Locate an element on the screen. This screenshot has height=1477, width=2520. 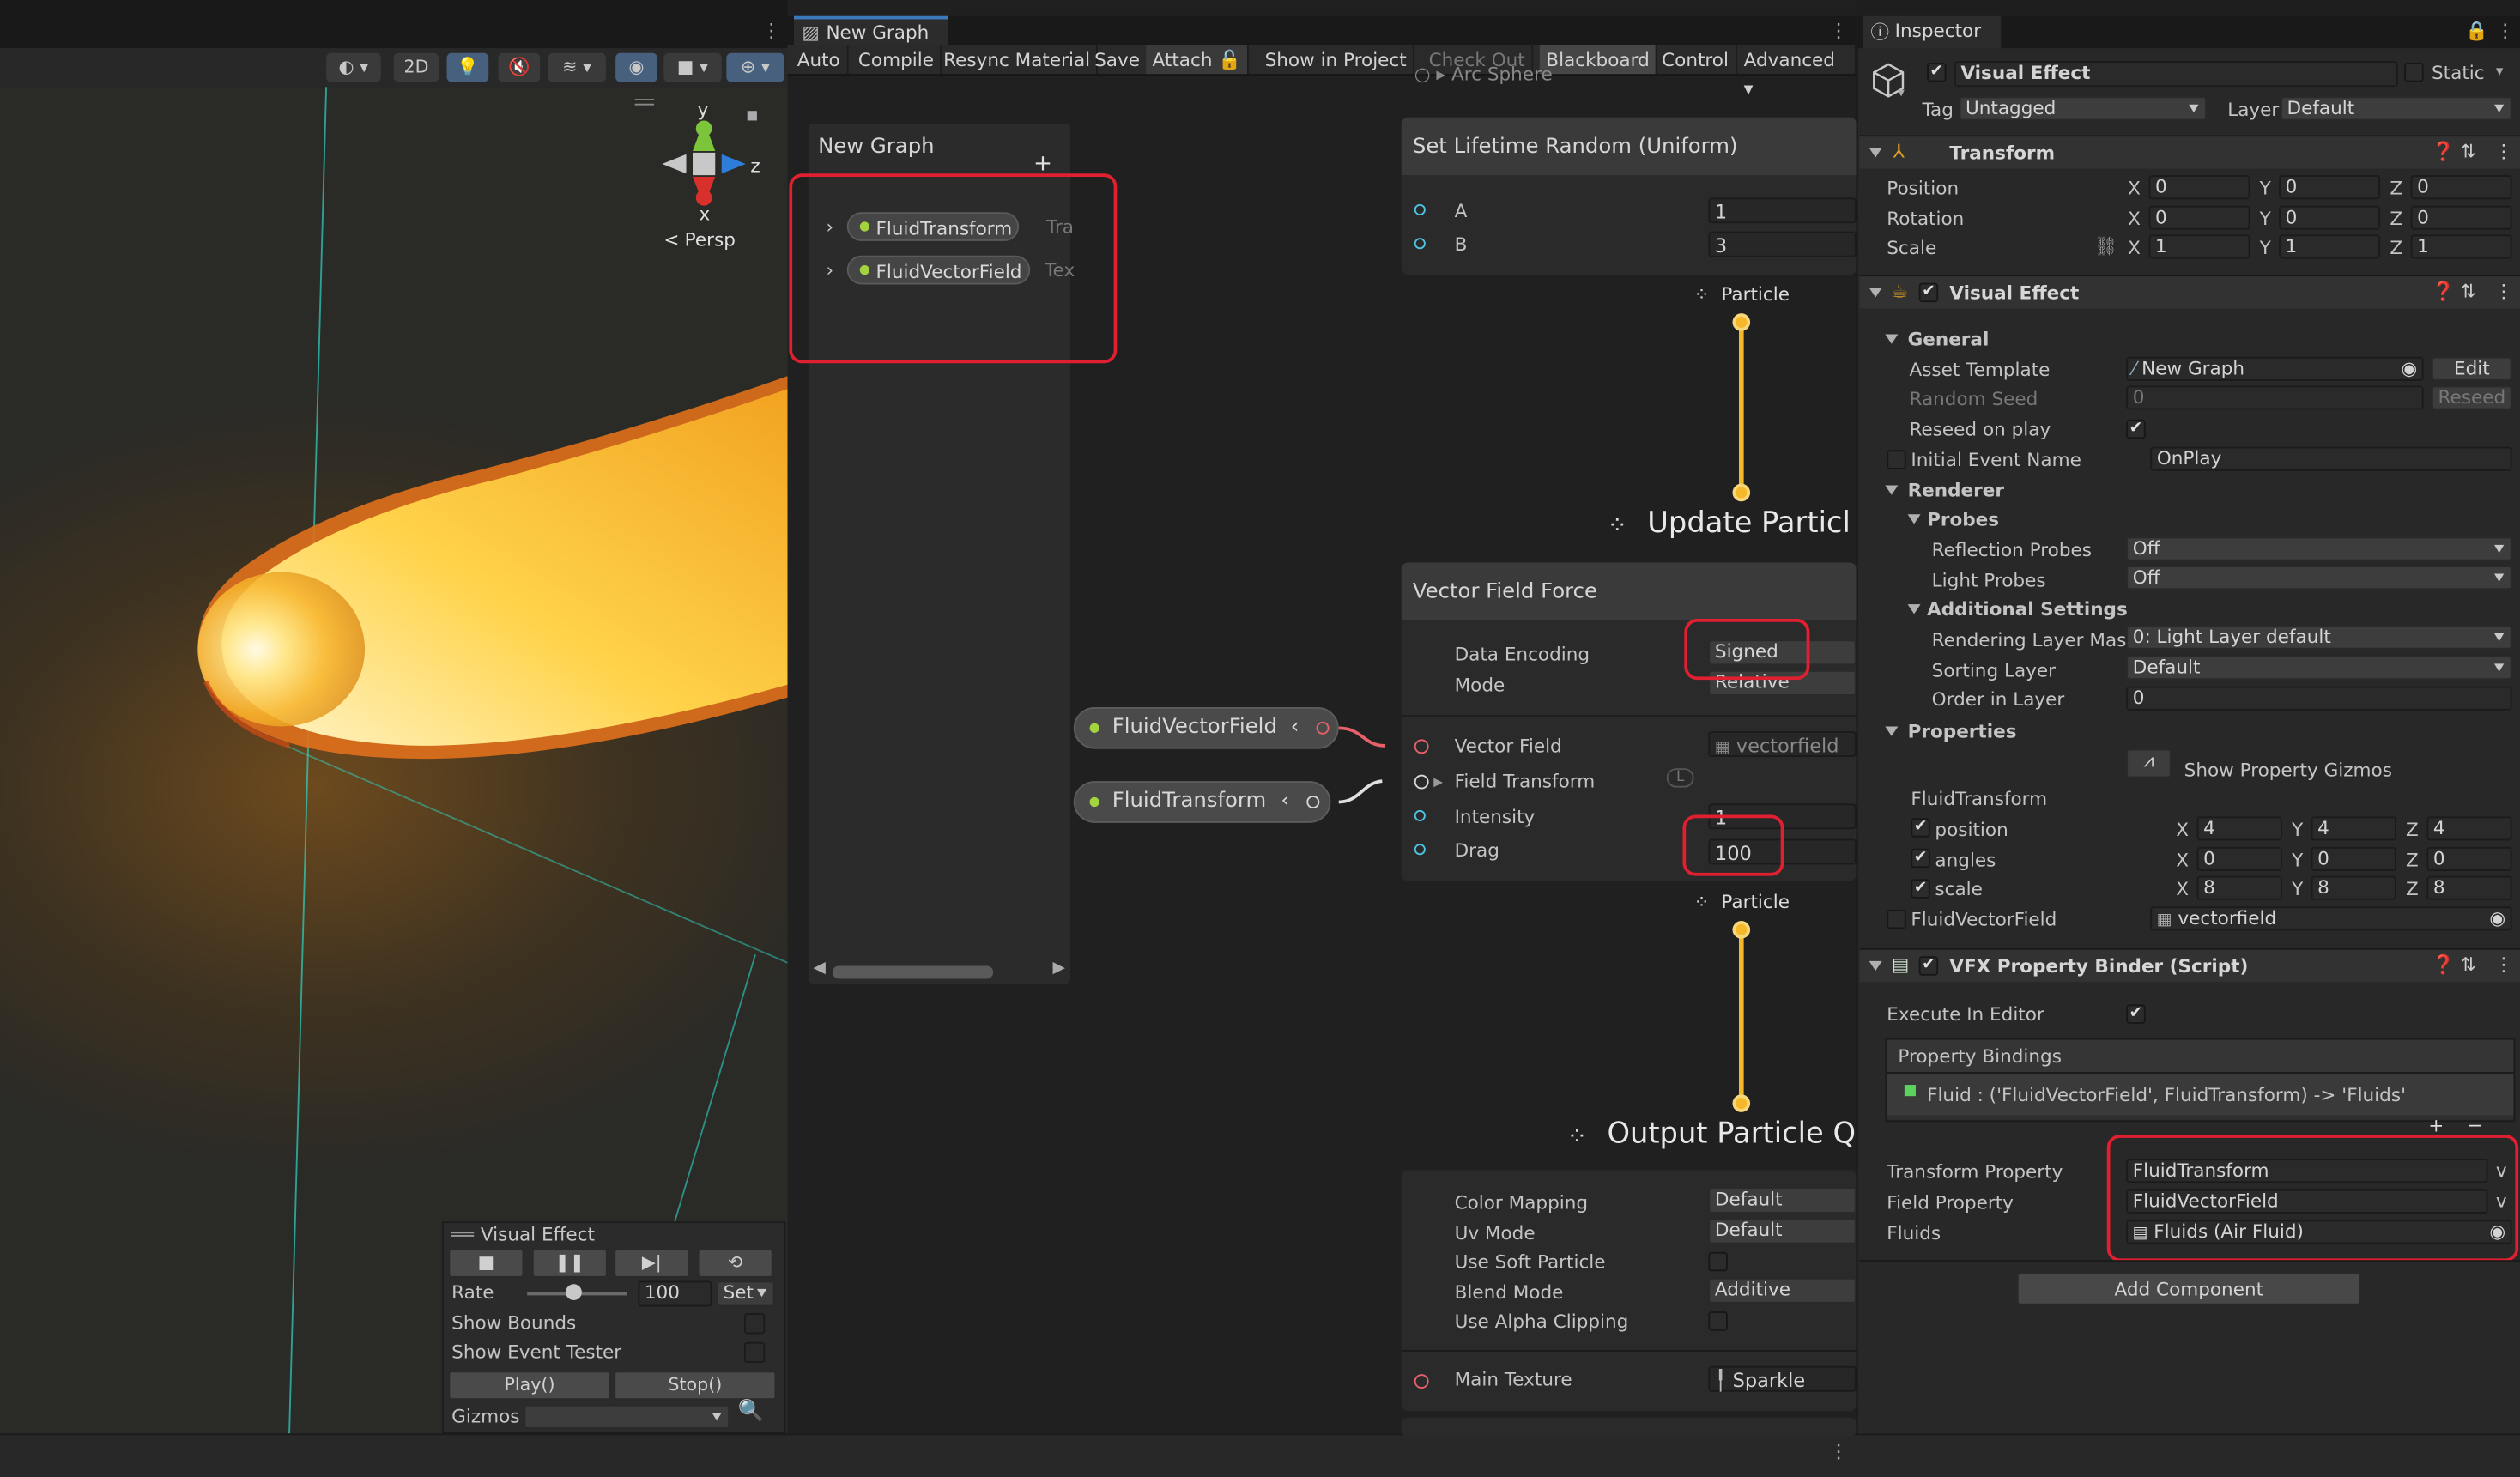
play-button: Play() is located at coordinates (530, 1386).